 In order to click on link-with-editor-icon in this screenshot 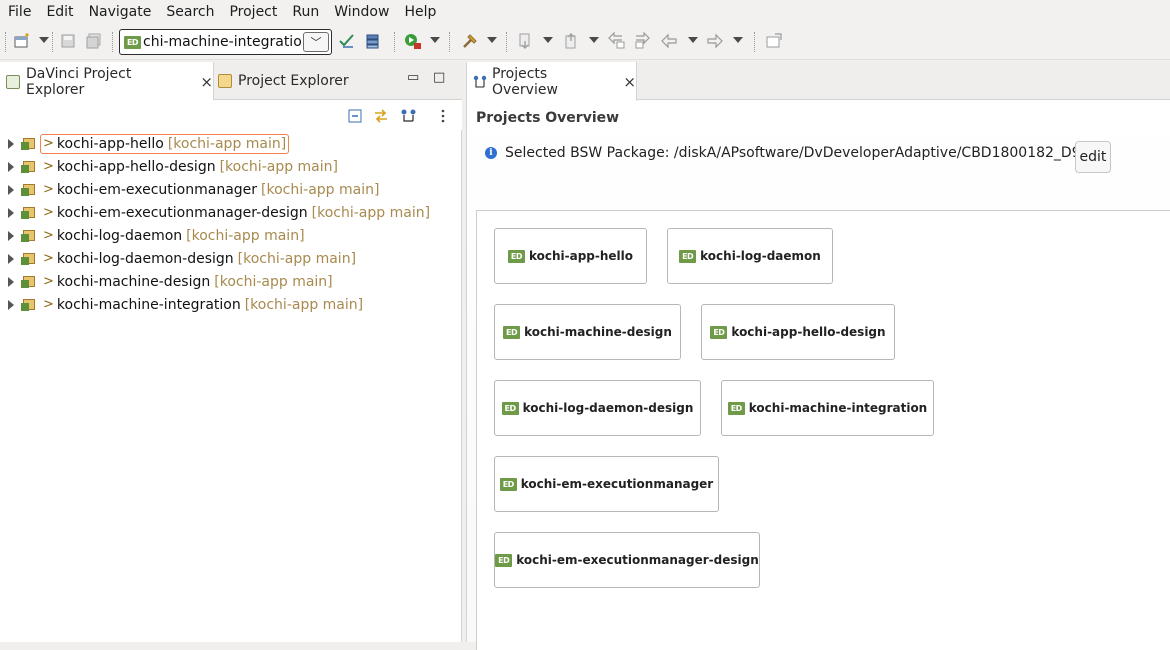, I will do `click(381, 116)`.